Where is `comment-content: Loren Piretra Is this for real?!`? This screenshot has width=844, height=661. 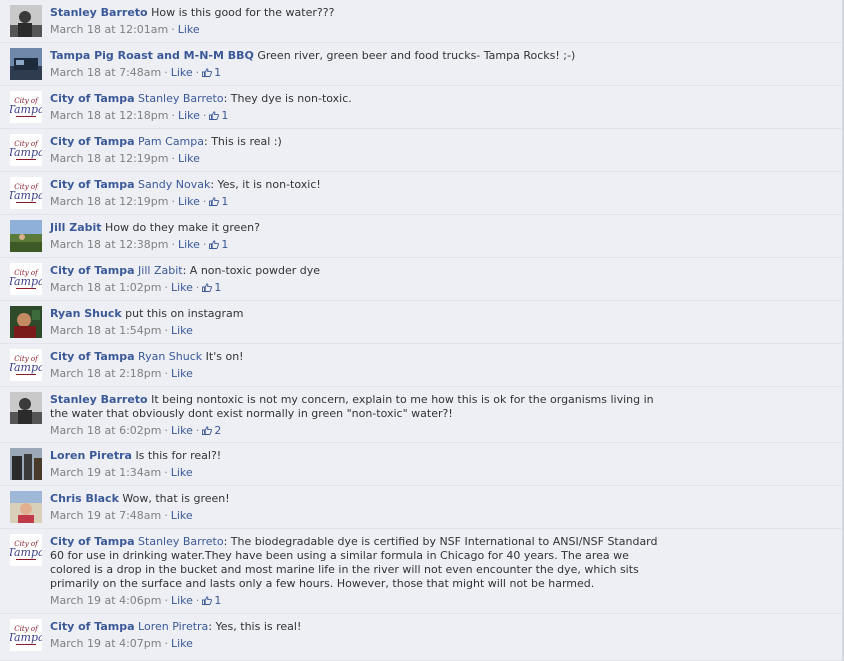
comment-content: Loren Piretra Is this for real?! is located at coordinates (355, 456).